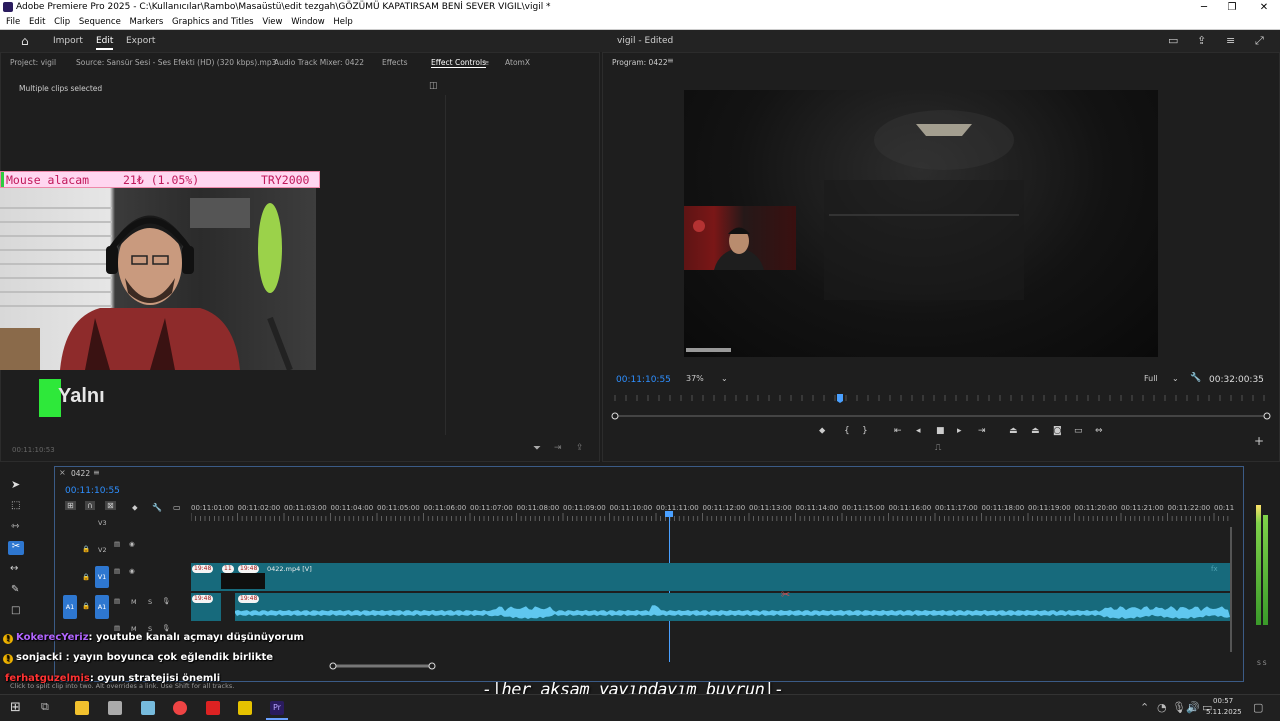  I want to click on import-tab: Import, so click(68, 41).